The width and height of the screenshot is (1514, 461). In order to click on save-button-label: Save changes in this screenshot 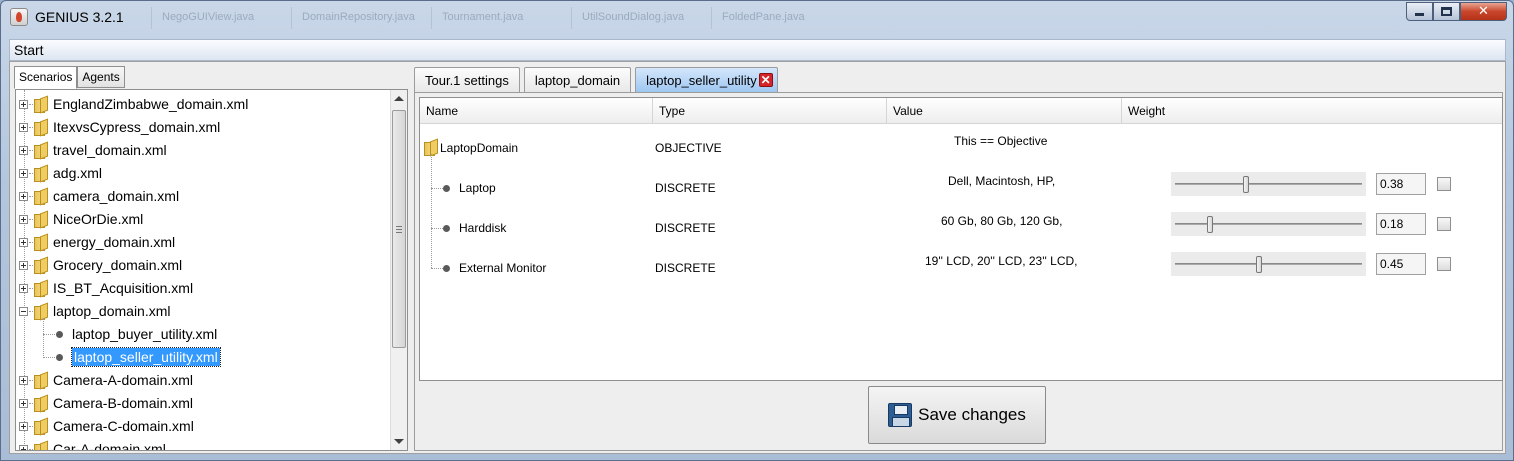, I will do `click(972, 414)`.